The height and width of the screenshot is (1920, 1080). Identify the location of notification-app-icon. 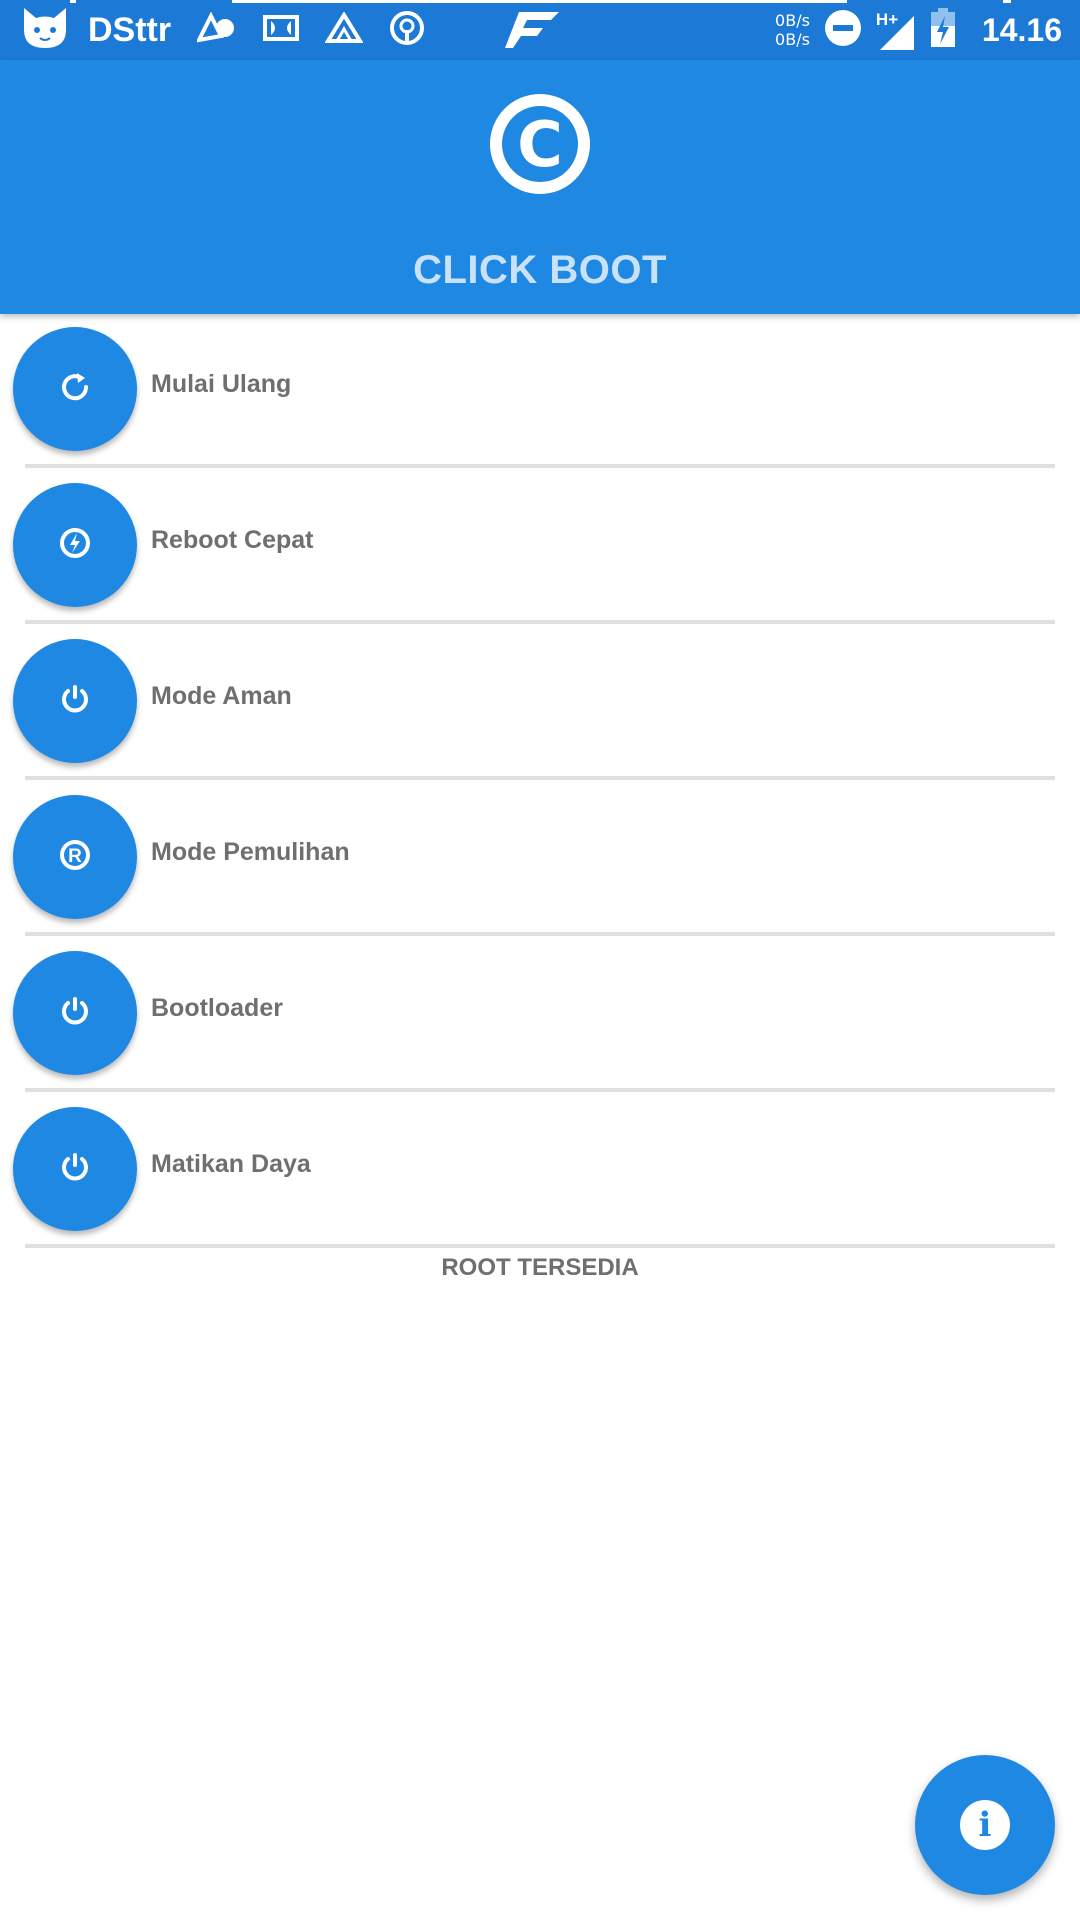
(216, 30).